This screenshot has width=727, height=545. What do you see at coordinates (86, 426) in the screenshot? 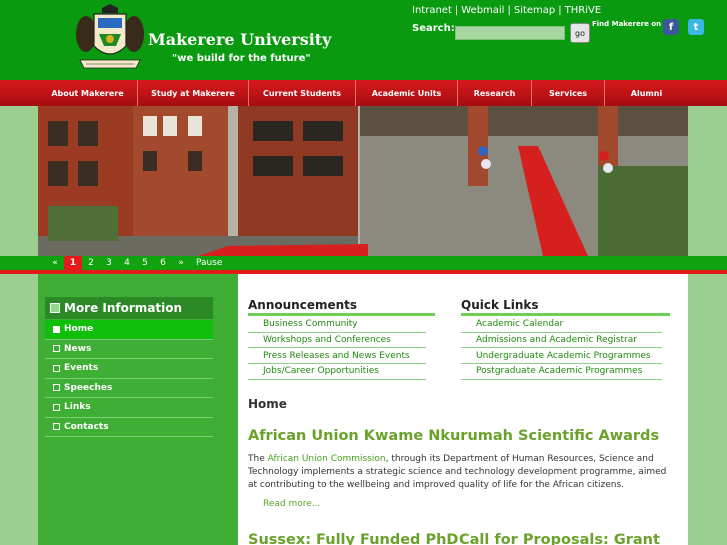
I see `sidebar-item-label: Contacts` at bounding box center [86, 426].